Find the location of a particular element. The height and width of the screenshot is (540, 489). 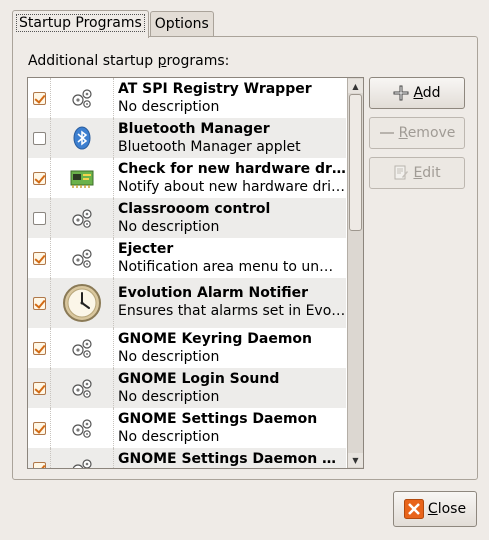

program-row: Classrooom control No description is located at coordinates (187, 218).